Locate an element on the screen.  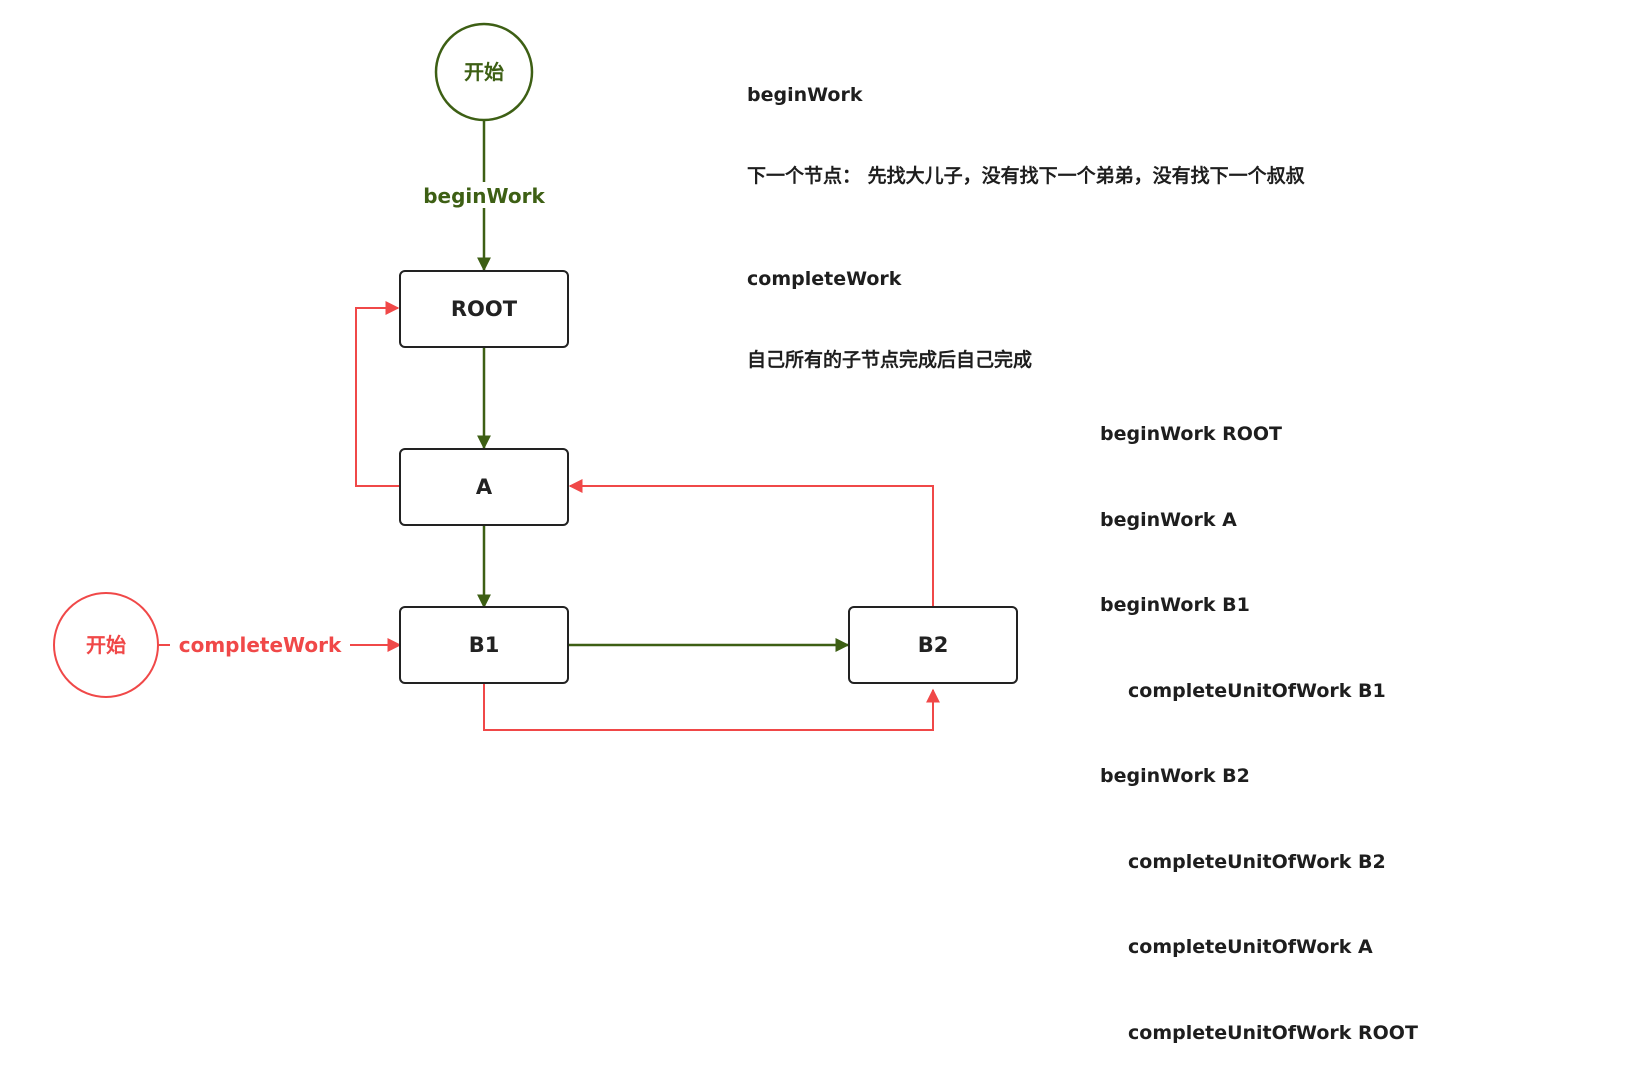
node-b2: B2 is located at coordinates (933, 645).